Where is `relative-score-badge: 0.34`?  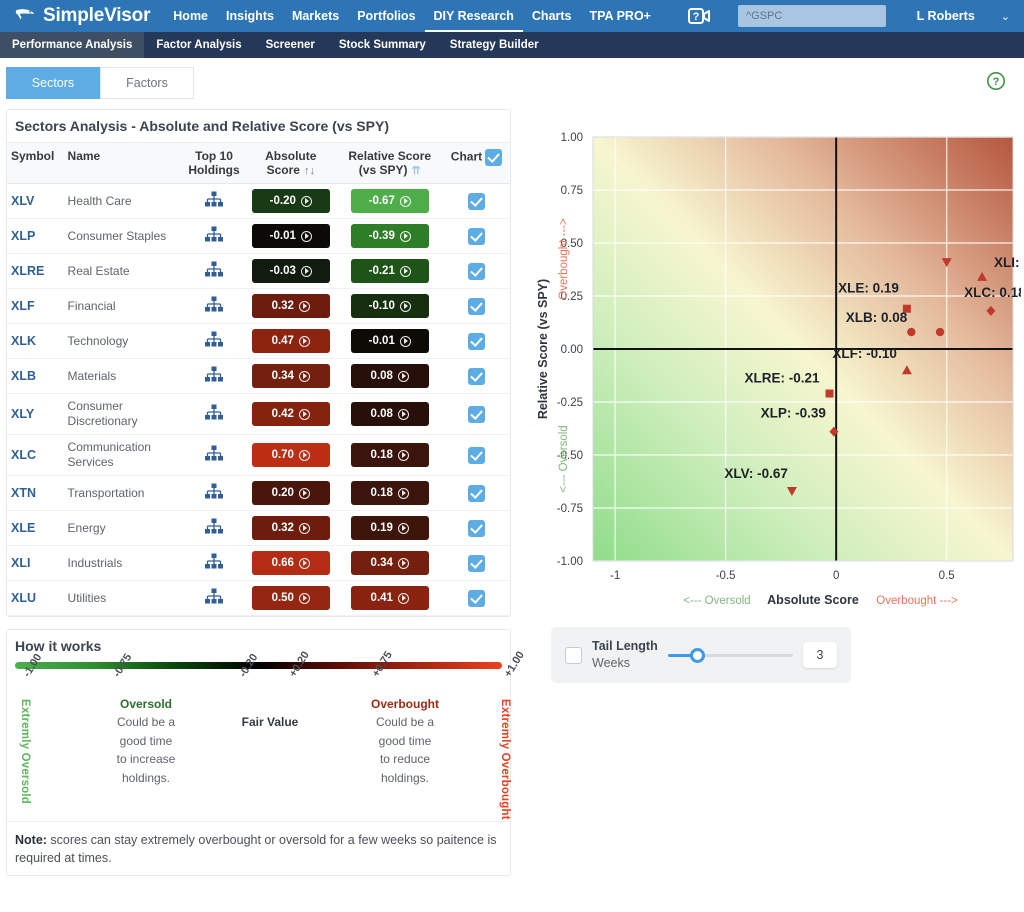 relative-score-badge: 0.34 is located at coordinates (389, 563).